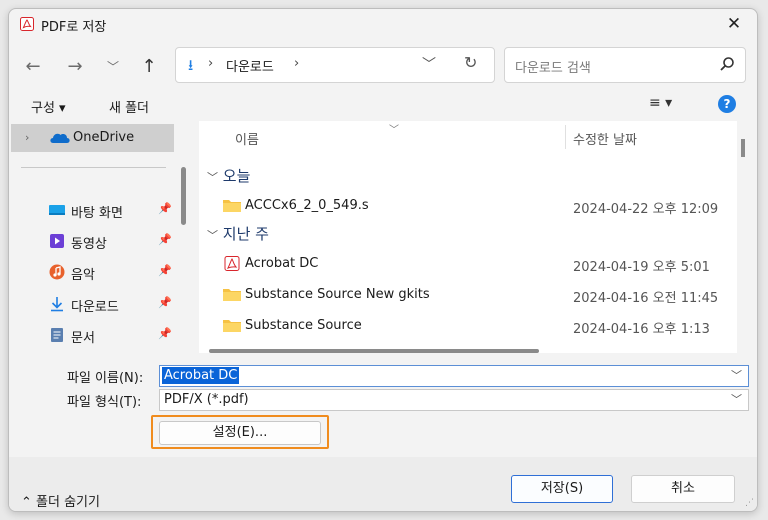  I want to click on column-divider, so click(565, 137).